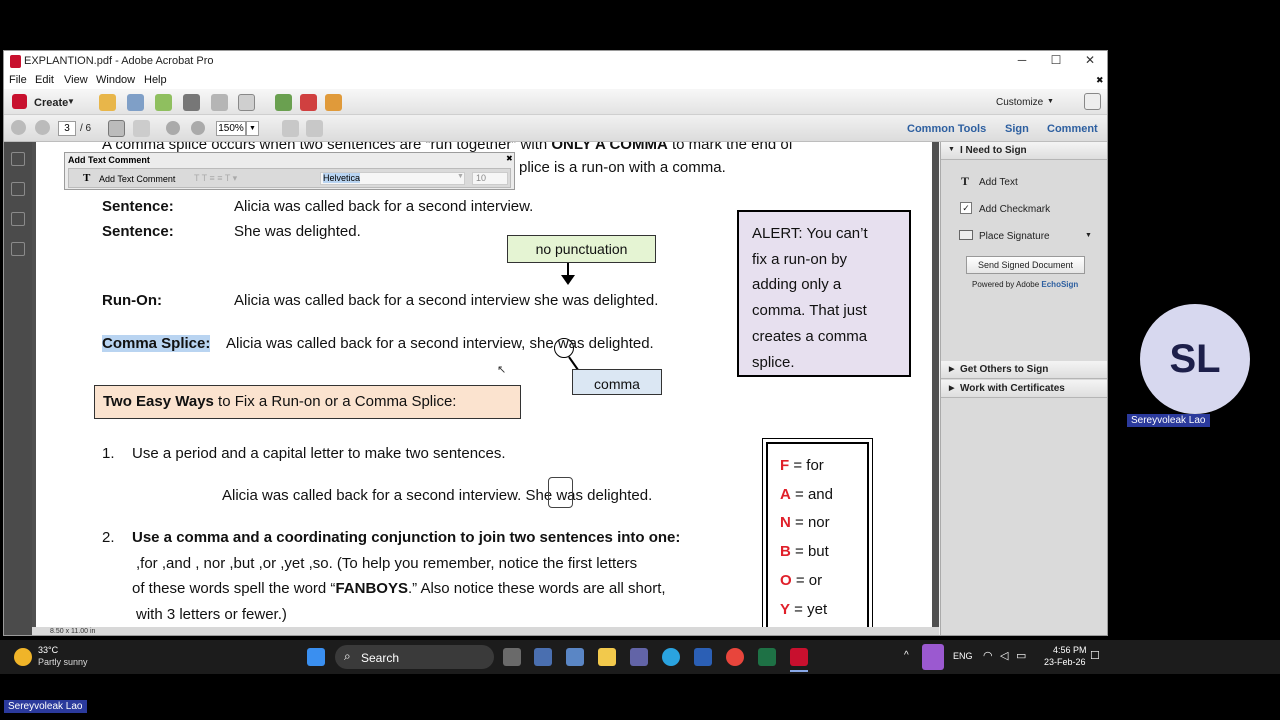 Image resolution: width=1280 pixels, height=720 pixels. What do you see at coordinates (23, 657) in the screenshot?
I see `weather-icon` at bounding box center [23, 657].